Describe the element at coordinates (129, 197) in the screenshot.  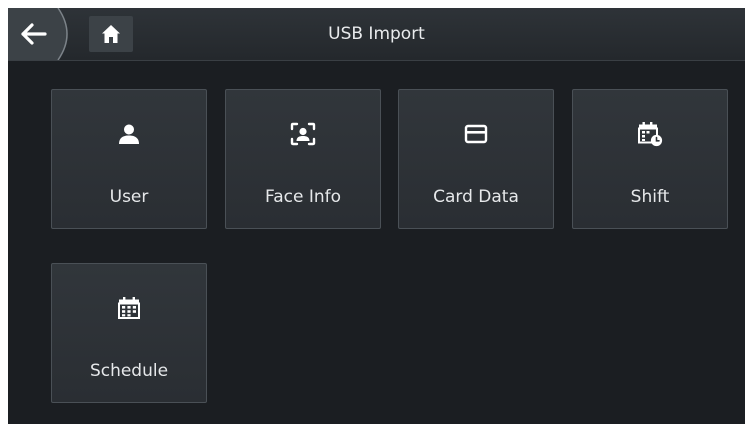
I see `user-tile-label: User` at that location.